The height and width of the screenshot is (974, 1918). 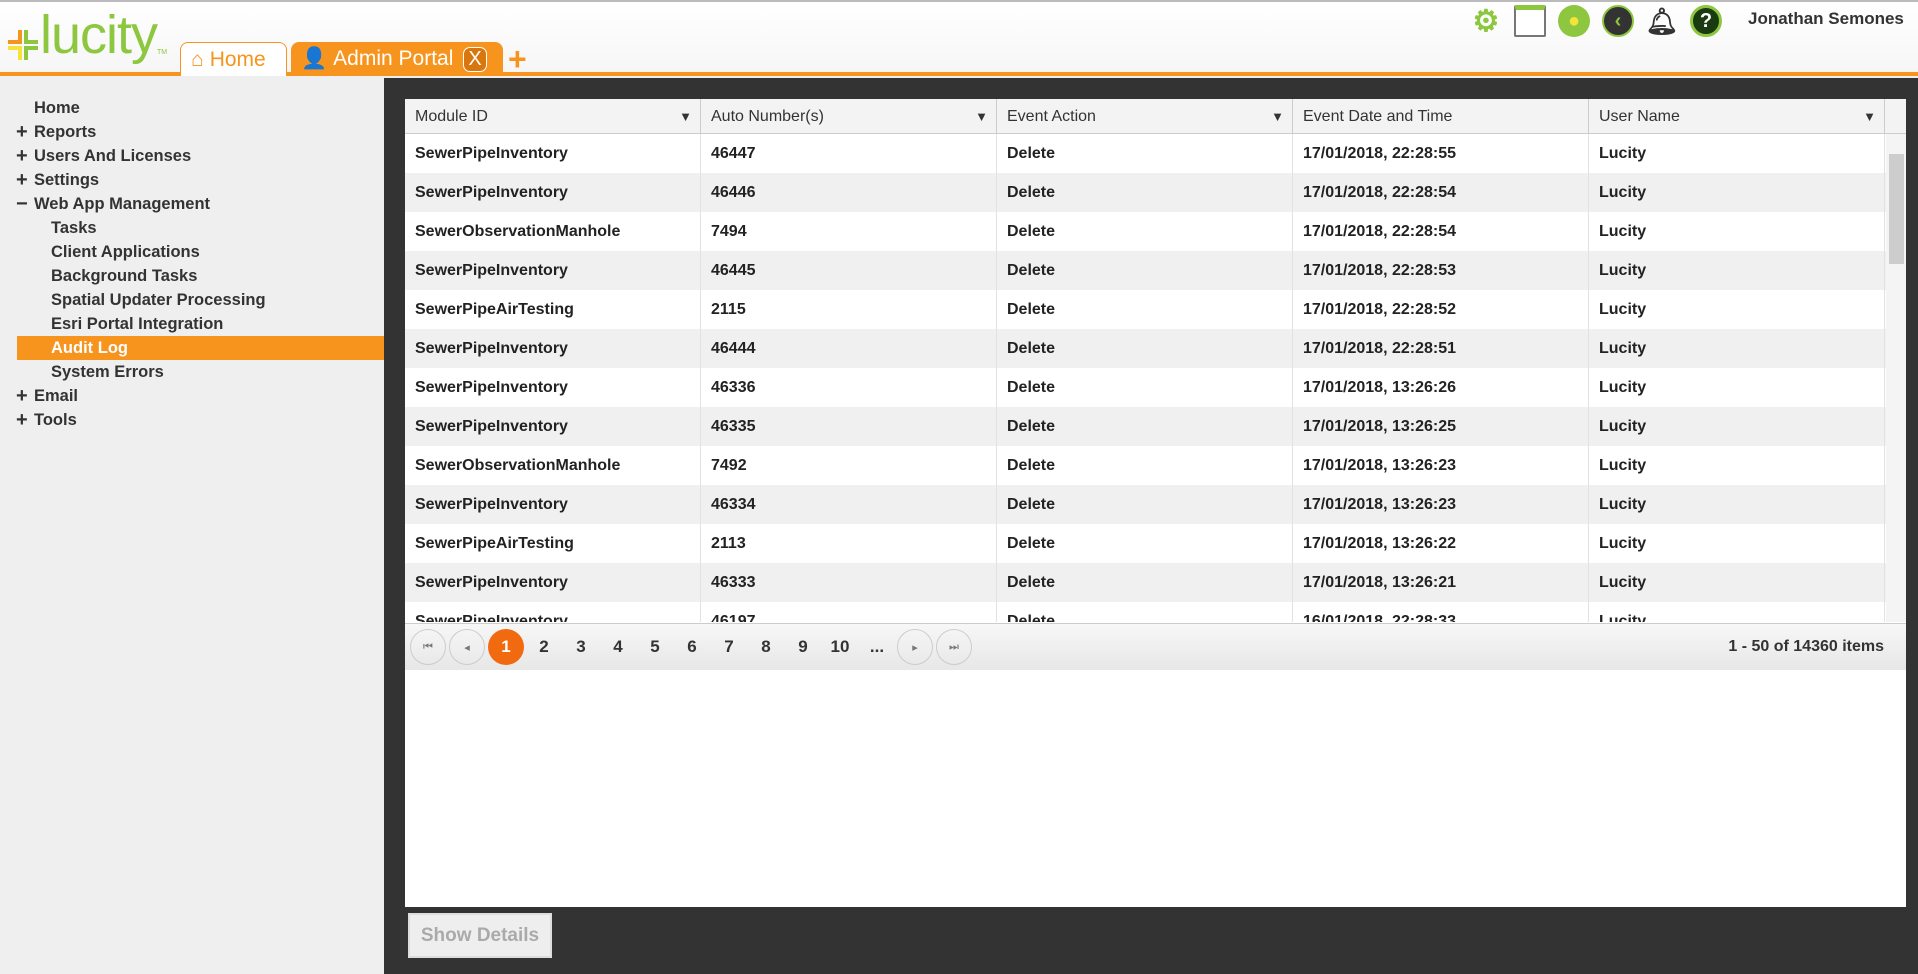 I want to click on prev-page-button: ◂, so click(x=467, y=647).